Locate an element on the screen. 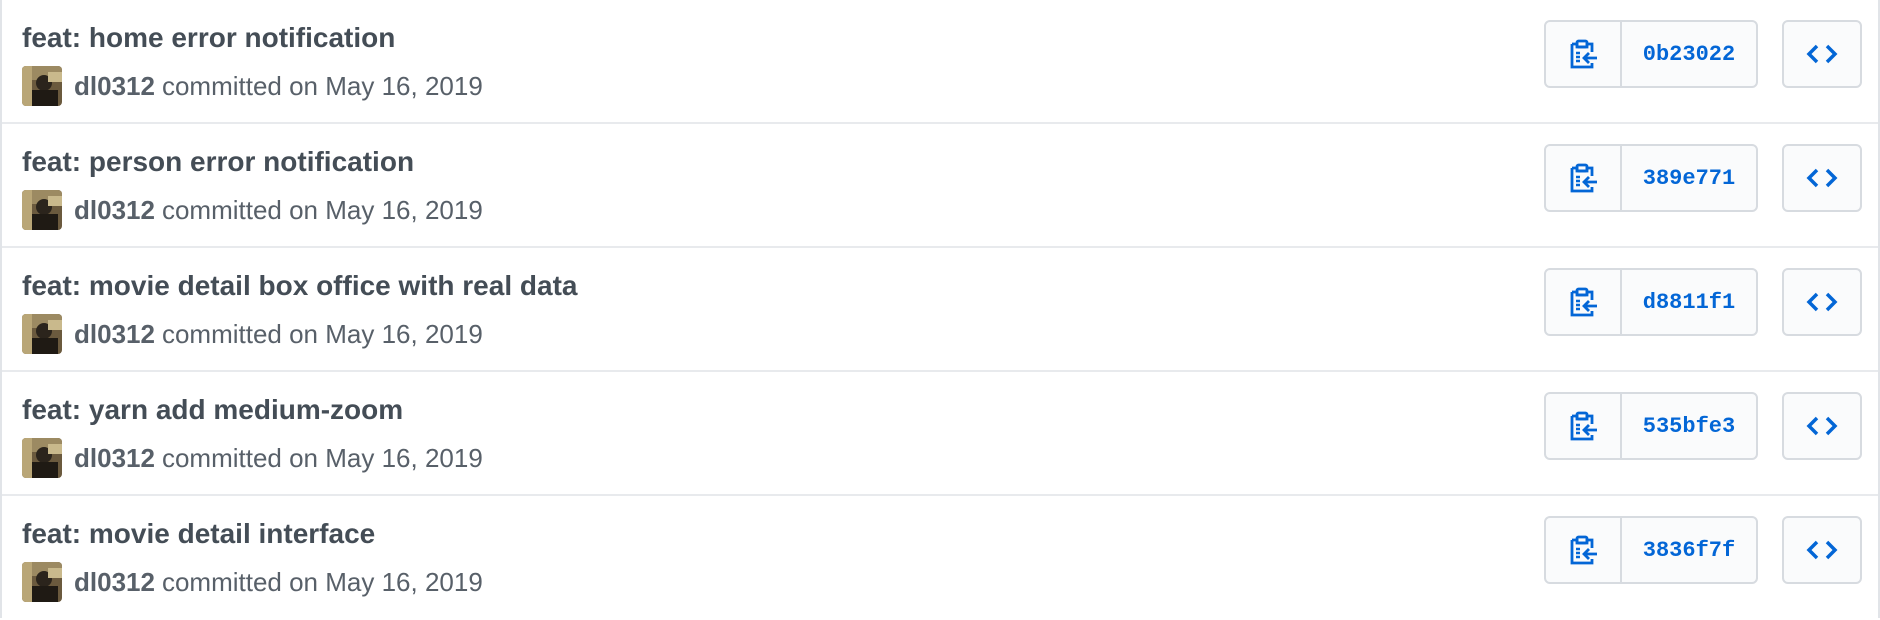  commit-title: feat: yarn add medium-zoom is located at coordinates (212, 410).